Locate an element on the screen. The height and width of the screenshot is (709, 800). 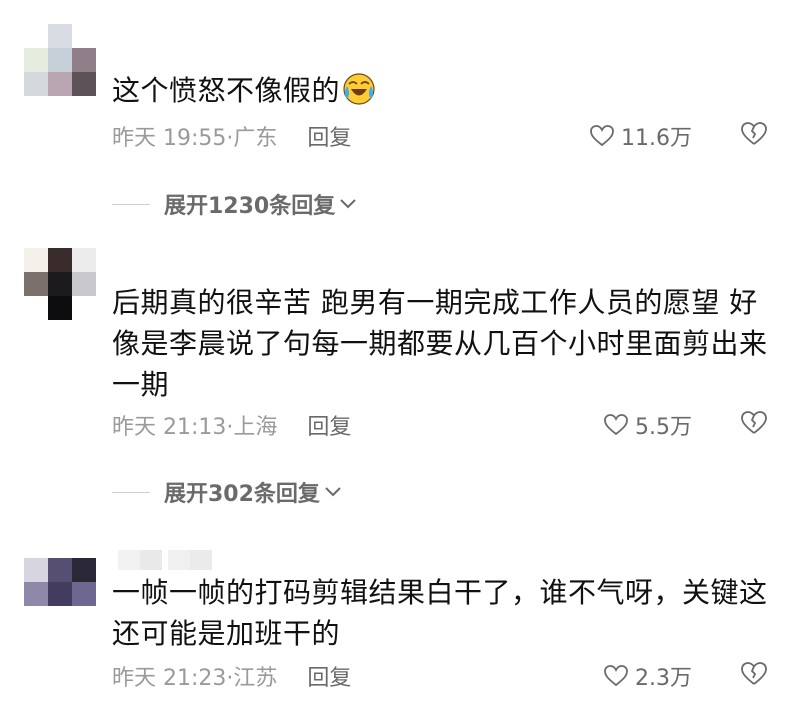
comment-time: 昨天 19:55 is located at coordinates (169, 138).